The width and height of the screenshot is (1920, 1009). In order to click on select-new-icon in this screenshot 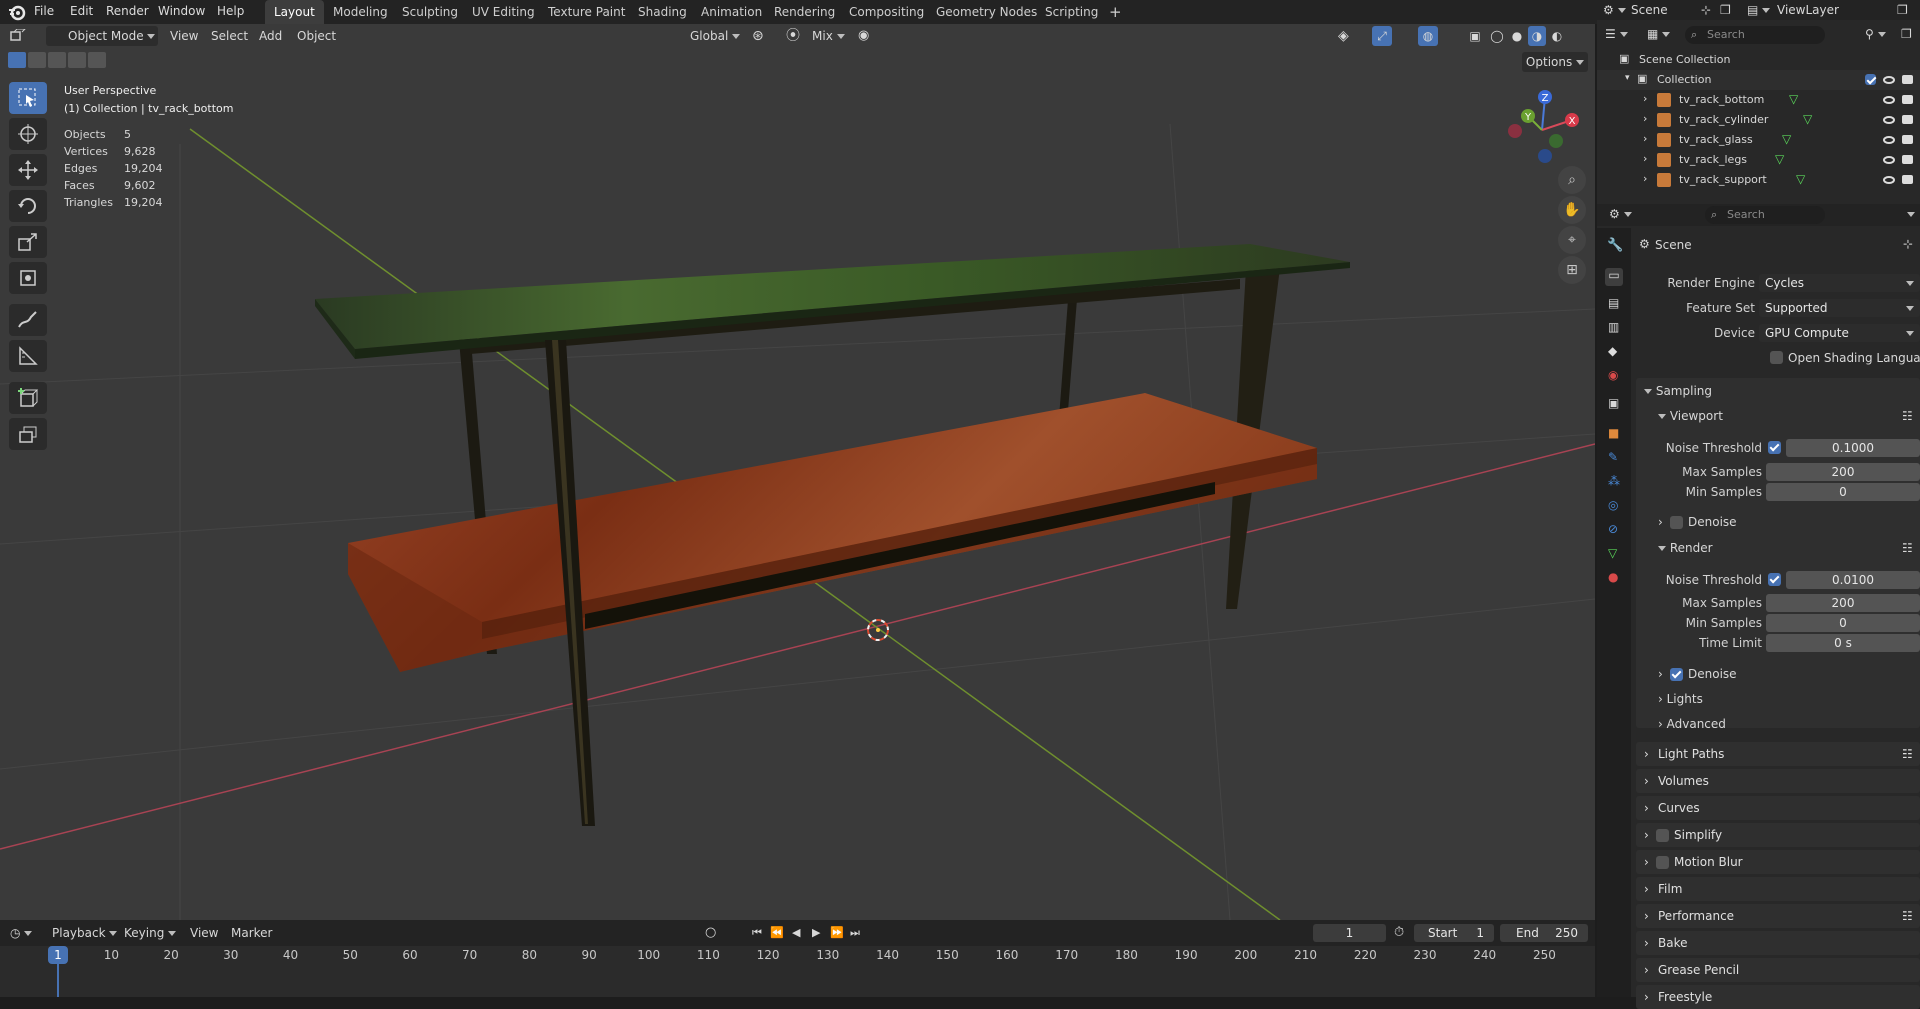, I will do `click(17, 60)`.